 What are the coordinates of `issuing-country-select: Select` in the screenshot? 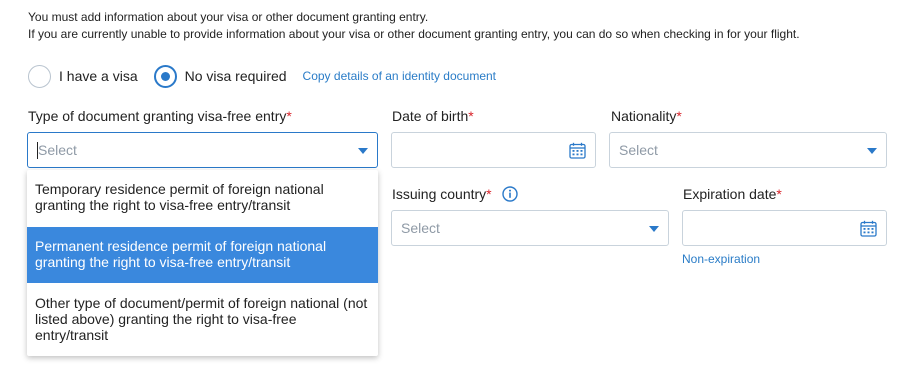 It's located at (530, 228).